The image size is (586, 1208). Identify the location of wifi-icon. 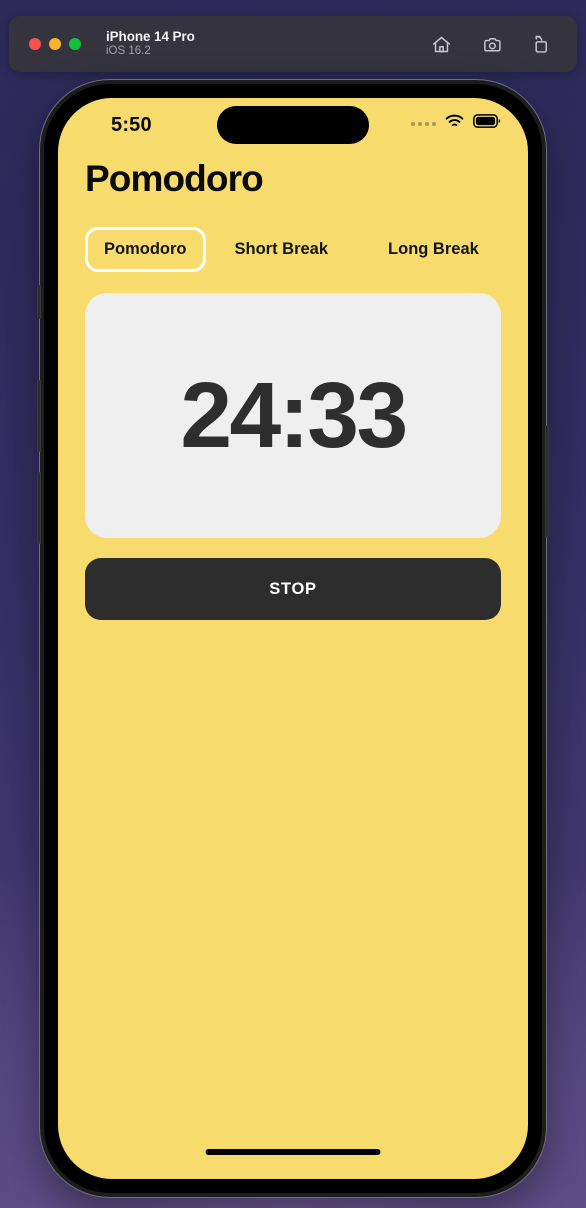
(454, 123).